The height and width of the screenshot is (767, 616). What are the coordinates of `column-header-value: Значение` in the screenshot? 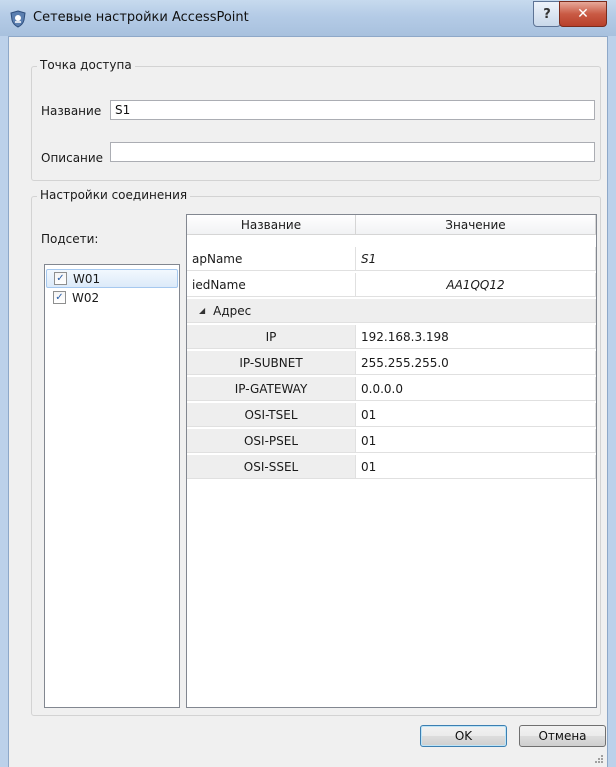 It's located at (476, 225).